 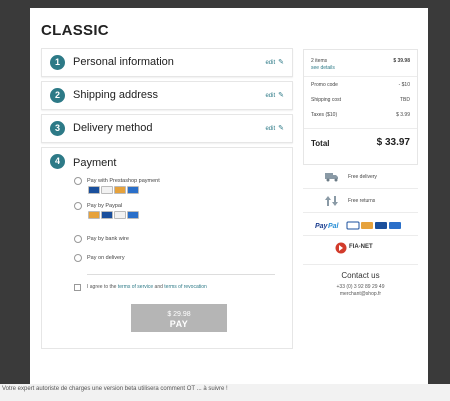 What do you see at coordinates (57, 161) in the screenshot?
I see `step-number: 4` at bounding box center [57, 161].